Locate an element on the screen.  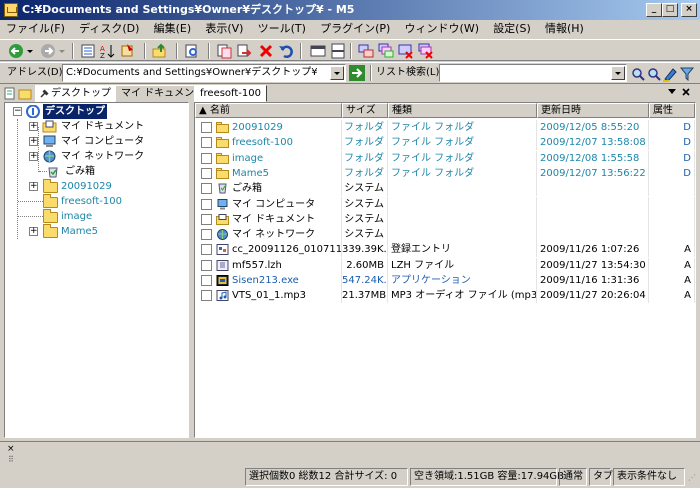
search-icon is located at coordinates (638, 74).